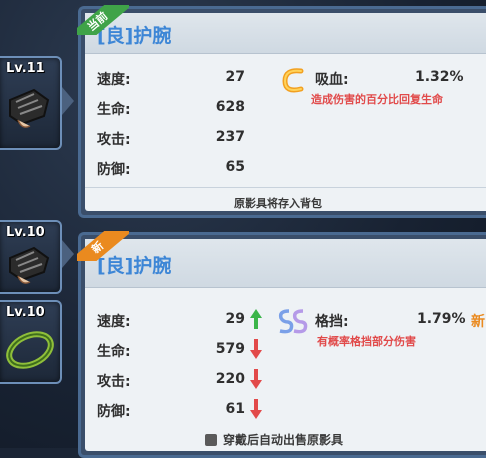 This screenshot has width=486, height=458. Describe the element at coordinates (211, 440) in the screenshot. I see `auto-sell-checkbox` at that location.